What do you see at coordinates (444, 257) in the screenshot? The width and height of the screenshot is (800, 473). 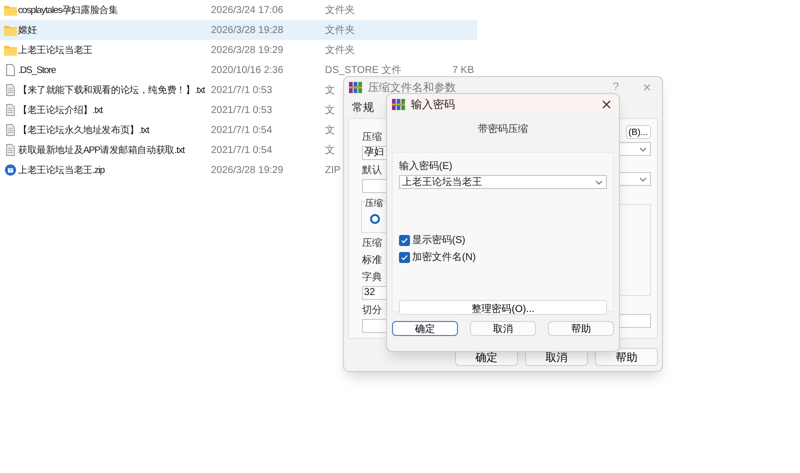 I see `checkbox-label: 加密文件名(N)` at bounding box center [444, 257].